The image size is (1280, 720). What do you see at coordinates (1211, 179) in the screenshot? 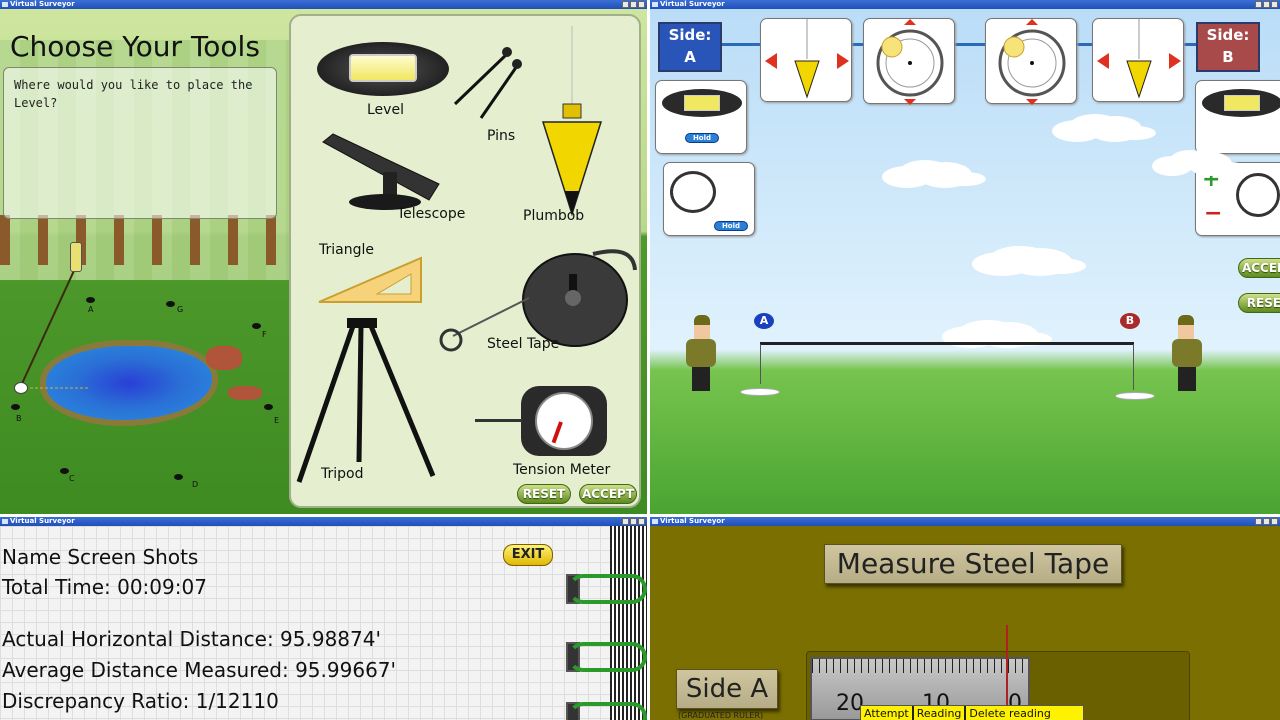
I see `plus-icon: +` at bounding box center [1211, 179].